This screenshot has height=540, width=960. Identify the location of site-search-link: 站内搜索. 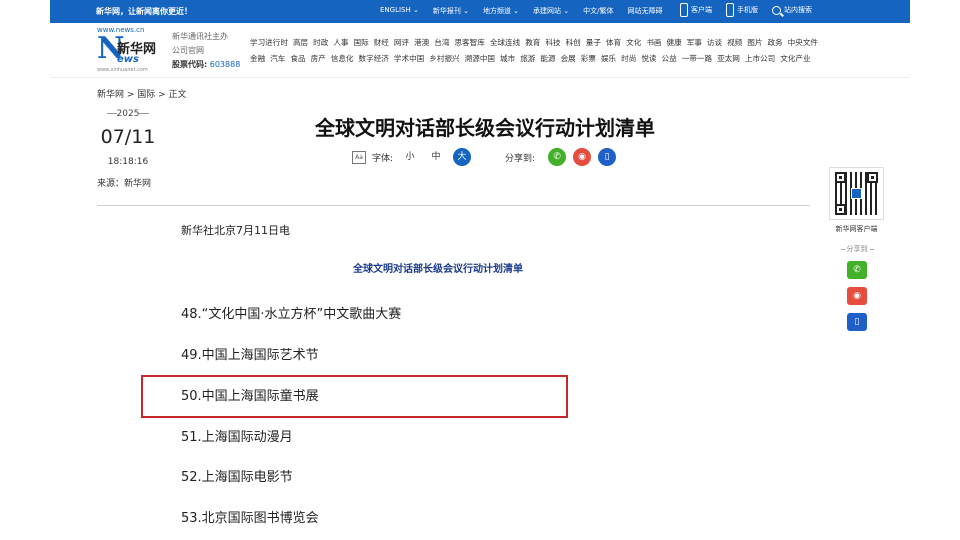
(792, 10).